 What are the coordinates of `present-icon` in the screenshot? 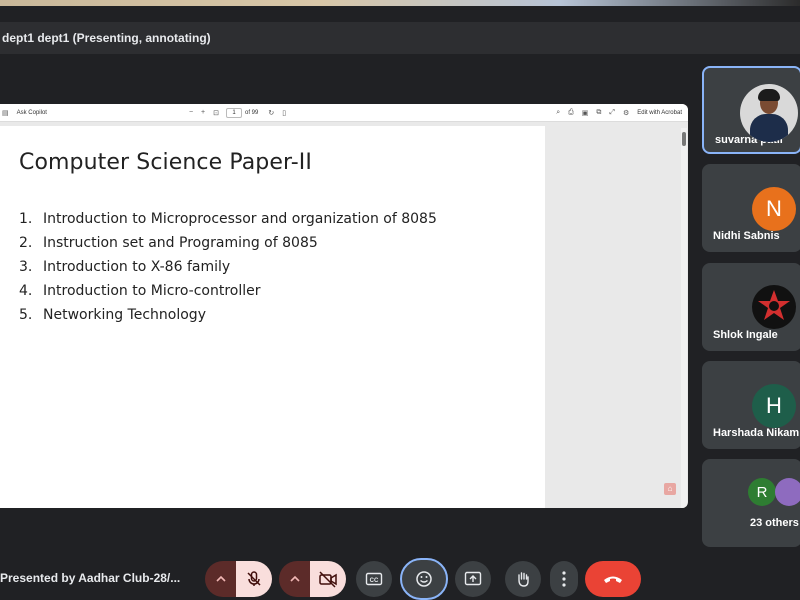 It's located at (473, 578).